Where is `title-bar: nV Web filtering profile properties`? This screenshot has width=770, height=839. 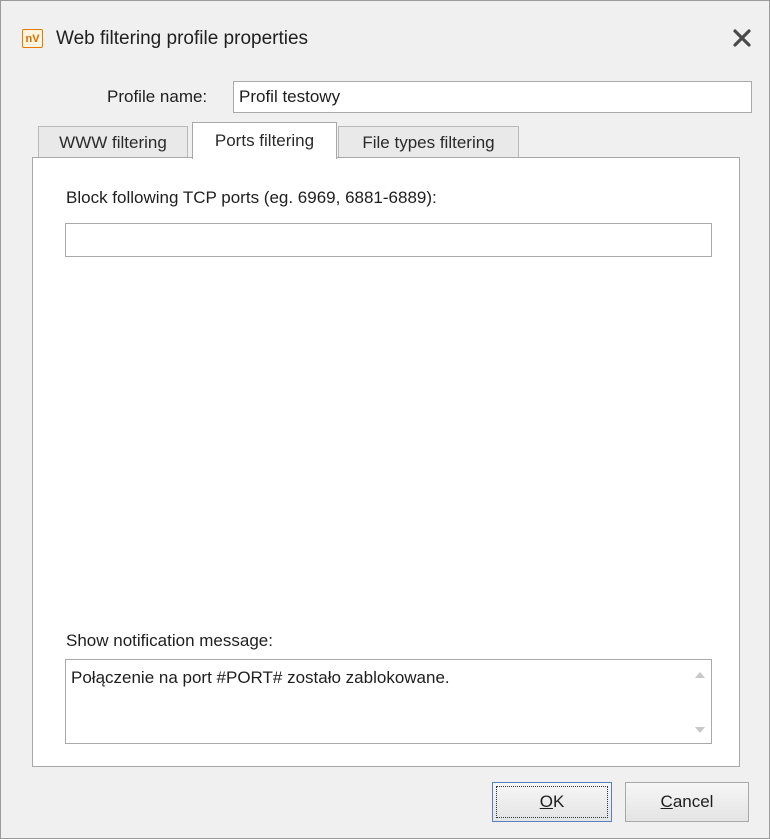 title-bar: nV Web filtering profile properties is located at coordinates (385, 35).